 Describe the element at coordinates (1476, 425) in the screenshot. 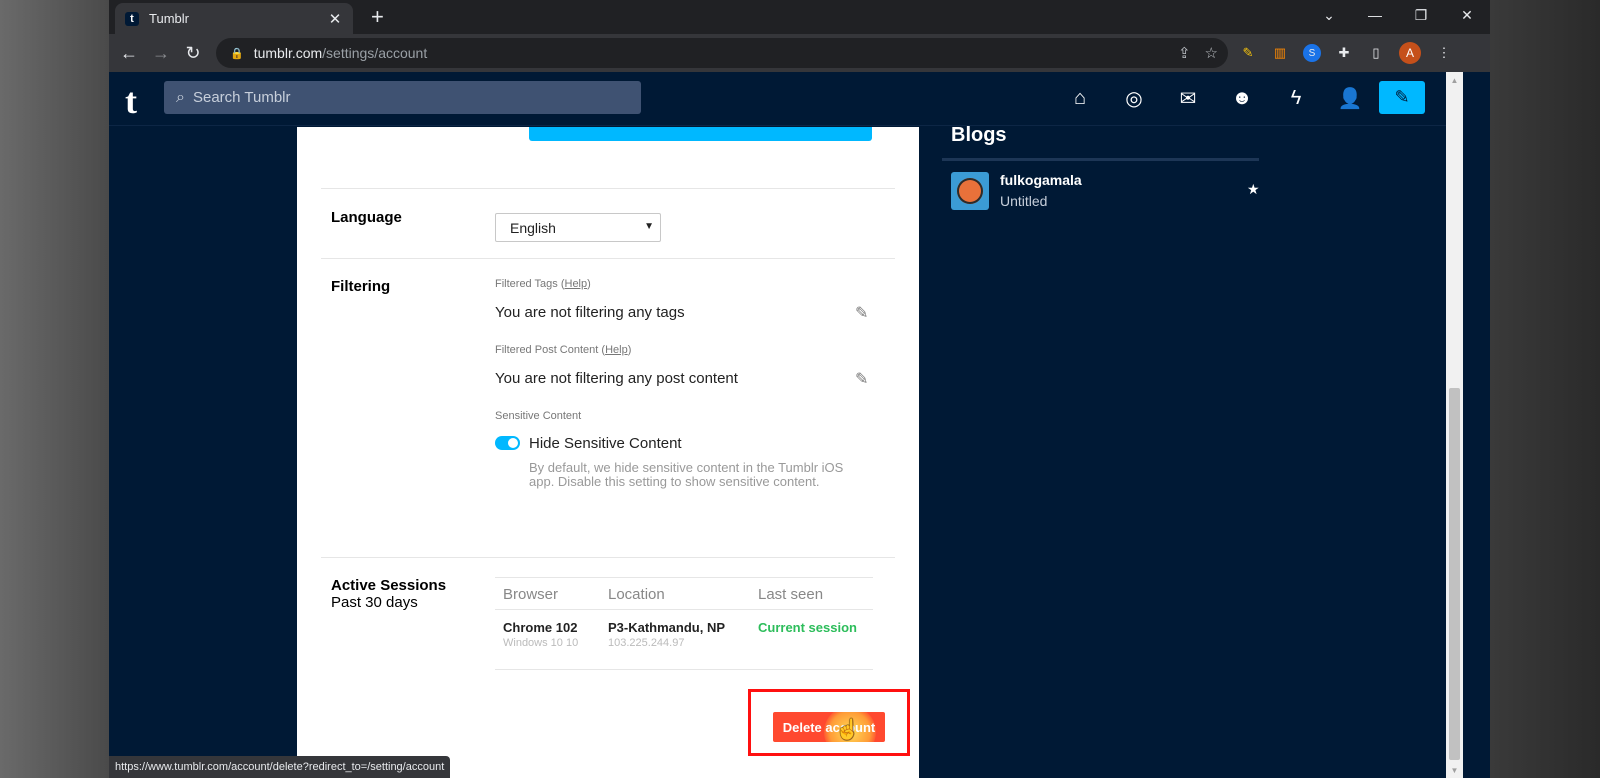

I see `page-edge` at that location.